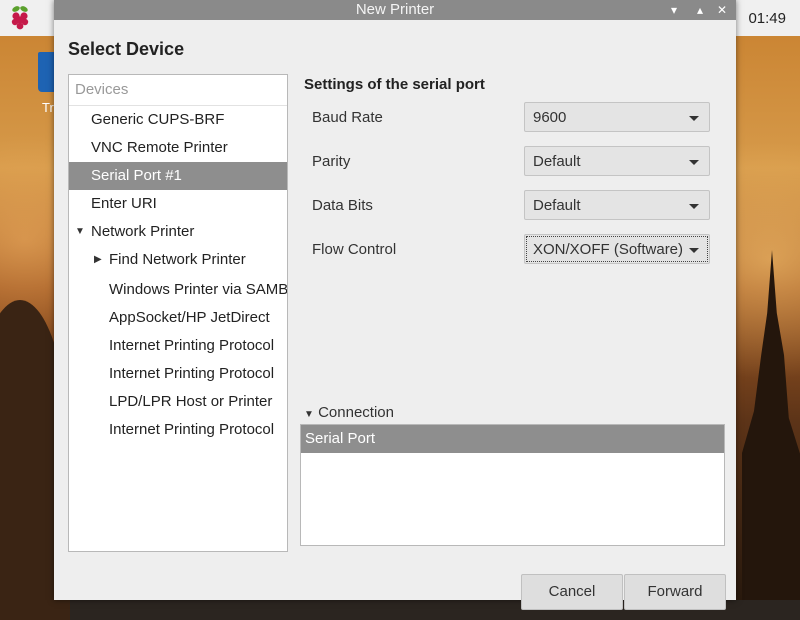 The image size is (800, 620). Describe the element at coordinates (557, 161) in the screenshot. I see `parity-value: Default` at that location.